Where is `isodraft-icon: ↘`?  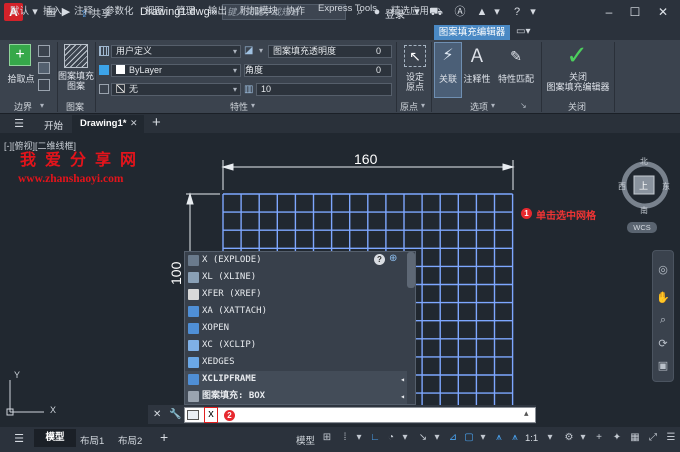 isodraft-icon: ↘ is located at coordinates (423, 438).